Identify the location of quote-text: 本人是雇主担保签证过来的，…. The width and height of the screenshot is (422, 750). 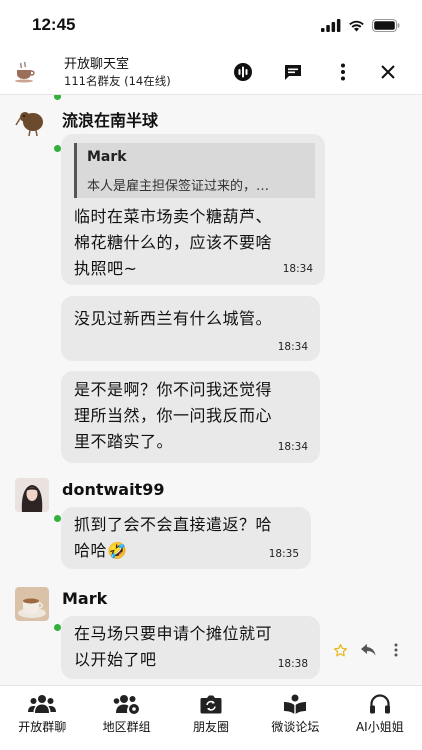
(178, 186).